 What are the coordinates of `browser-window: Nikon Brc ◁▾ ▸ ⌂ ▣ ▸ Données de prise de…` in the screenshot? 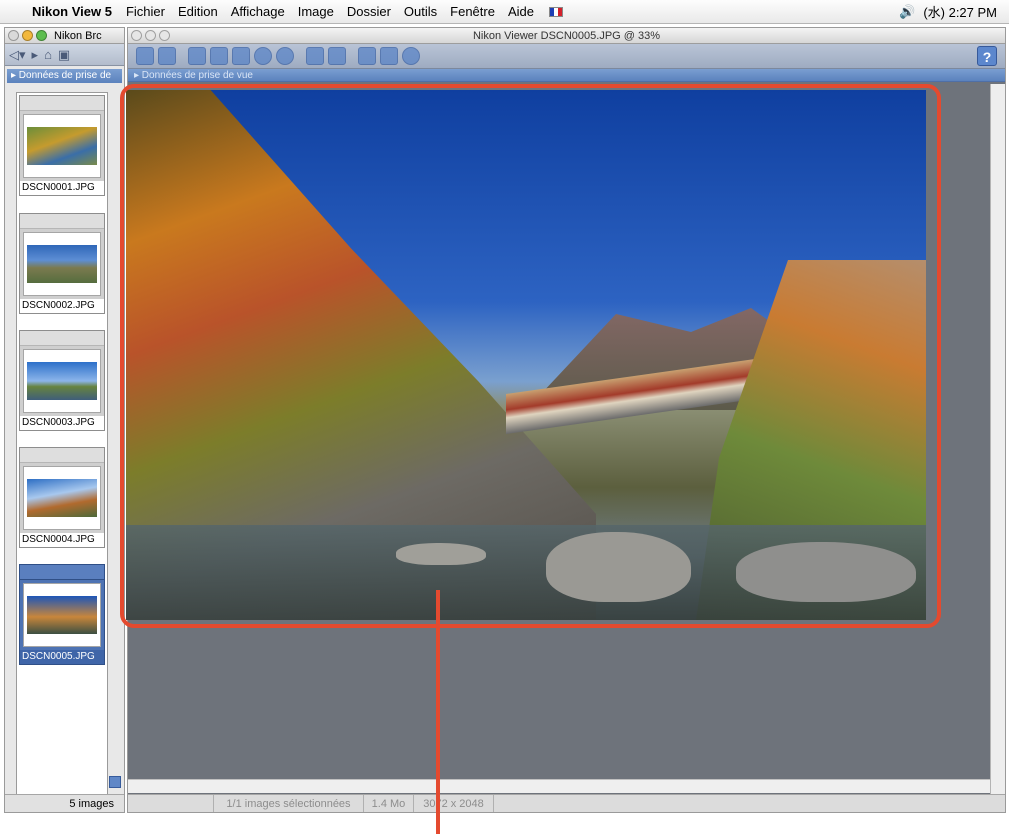 It's located at (64, 420).